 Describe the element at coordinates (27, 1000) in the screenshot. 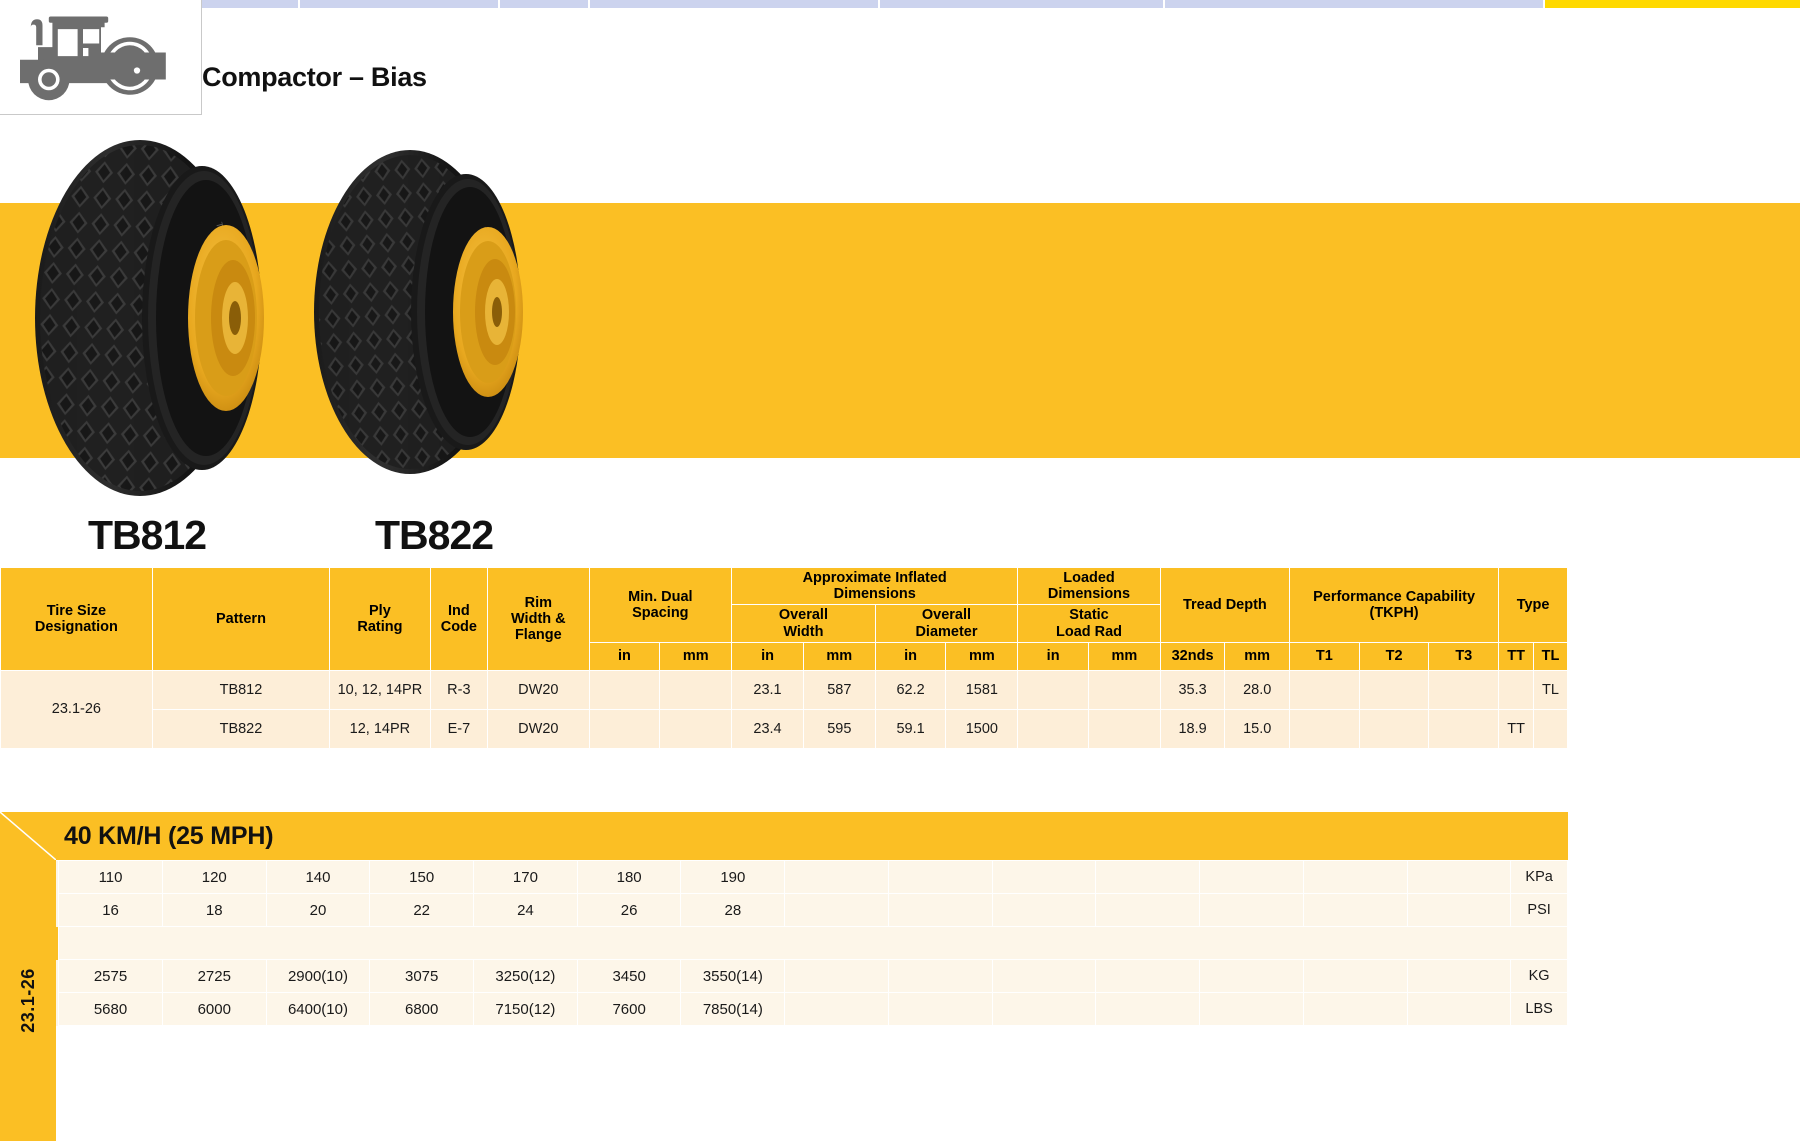

I see `size-spine-label: 23.1-26` at that location.